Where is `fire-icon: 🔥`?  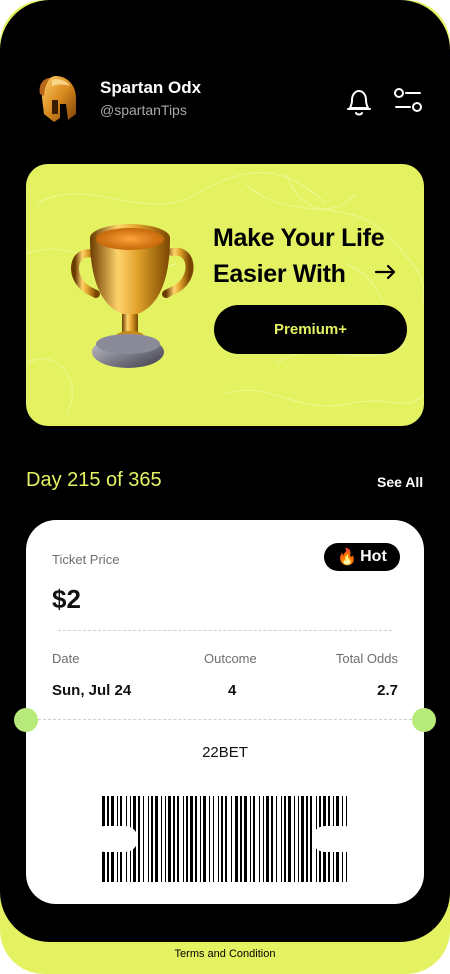 fire-icon: 🔥 is located at coordinates (347, 557).